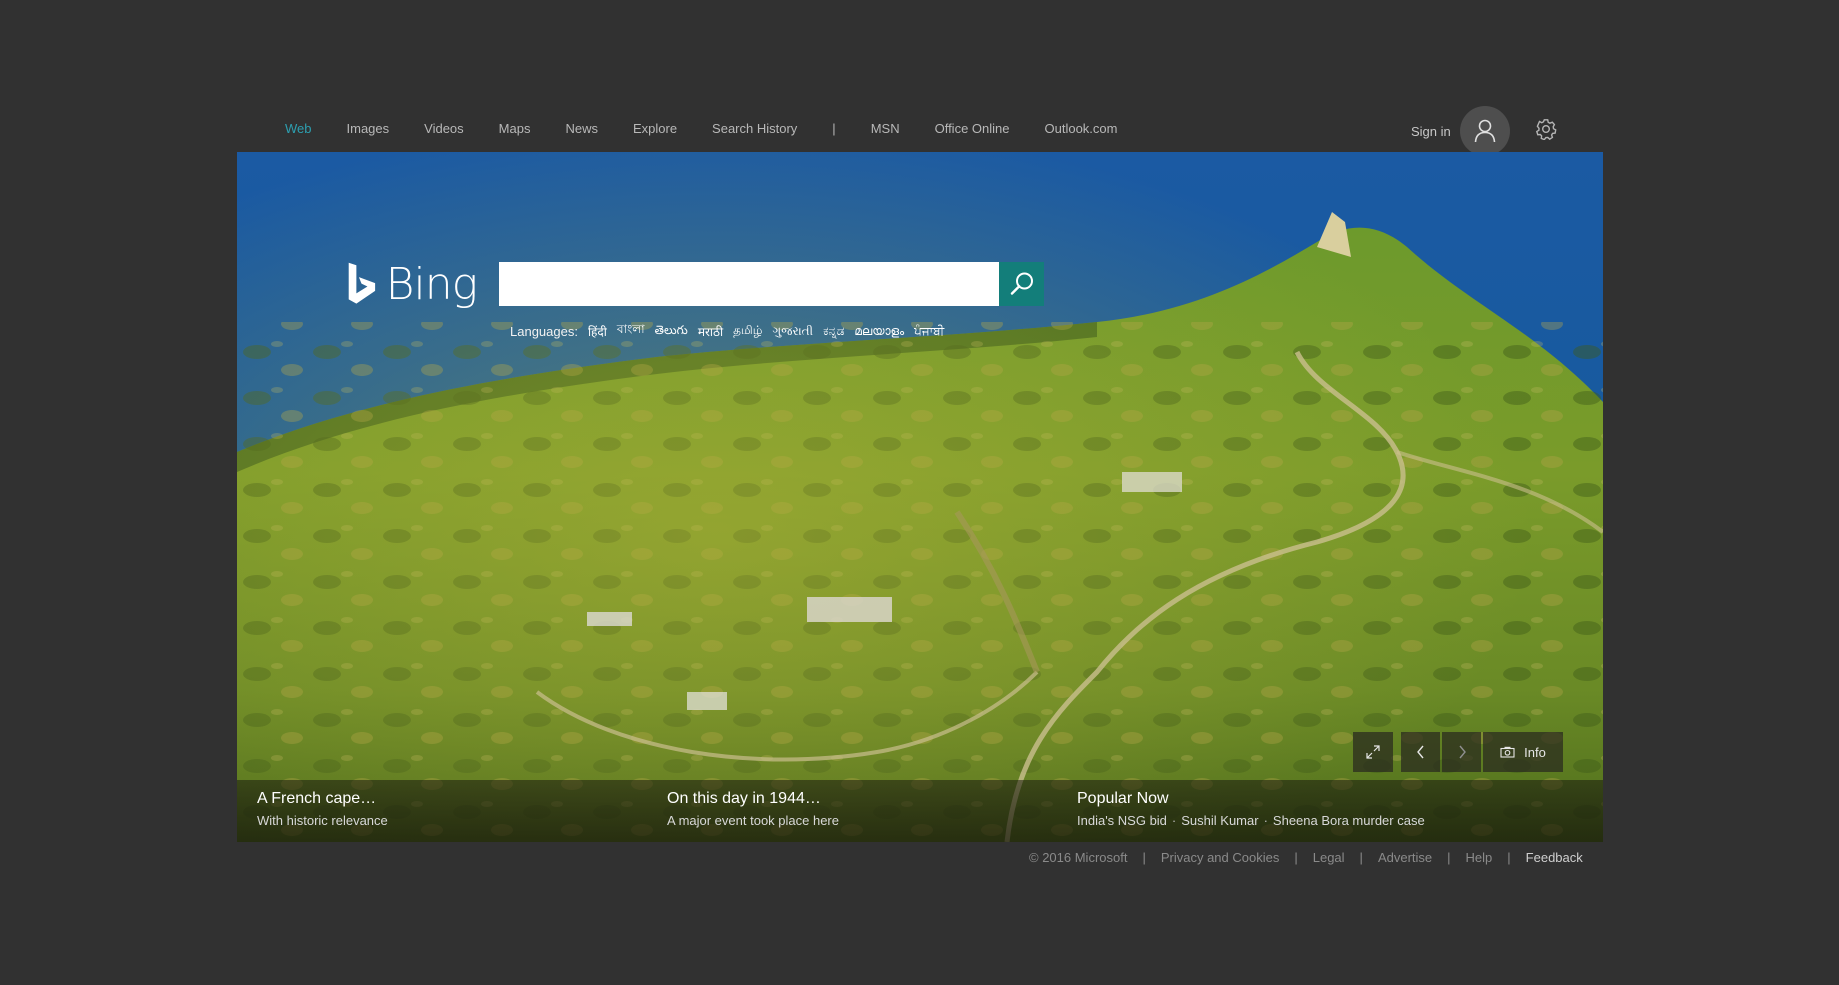  Describe the element at coordinates (322, 809) in the screenshot. I see `hotspot-card: A French cape… With historic relevance` at that location.